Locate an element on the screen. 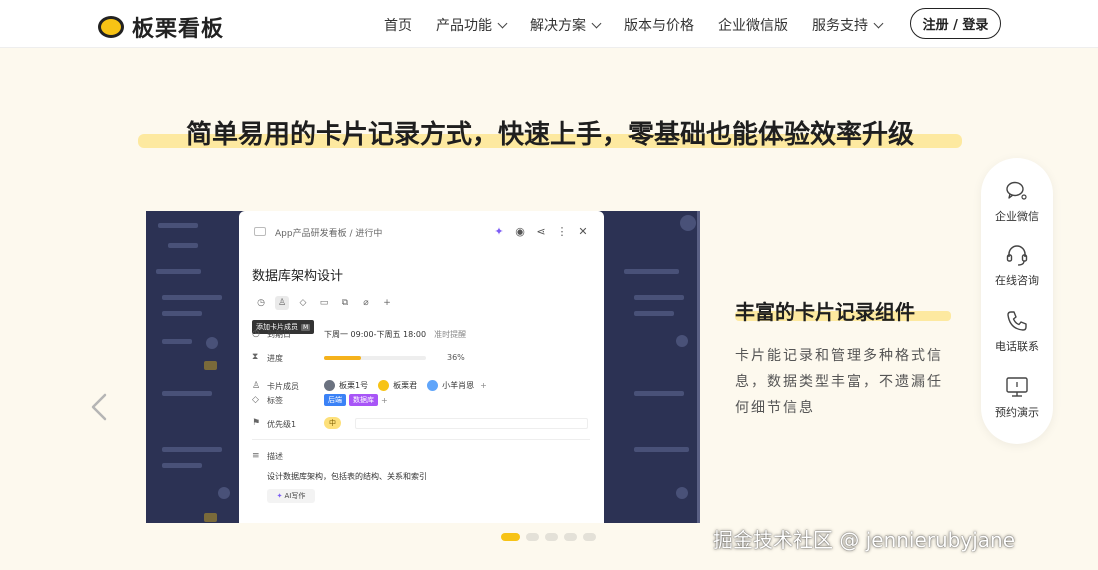 This screenshot has height=570, width=1098. member-name: 板栗君 is located at coordinates (405, 385).